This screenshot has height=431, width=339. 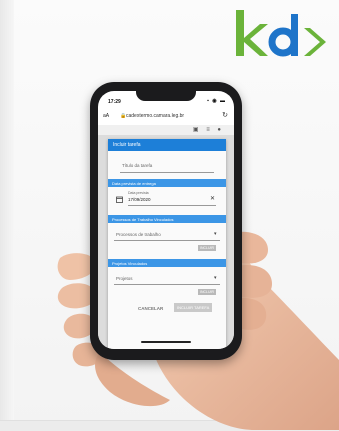 What do you see at coordinates (150, 308) in the screenshot?
I see `cancel-button: CANCELAR` at bounding box center [150, 308].